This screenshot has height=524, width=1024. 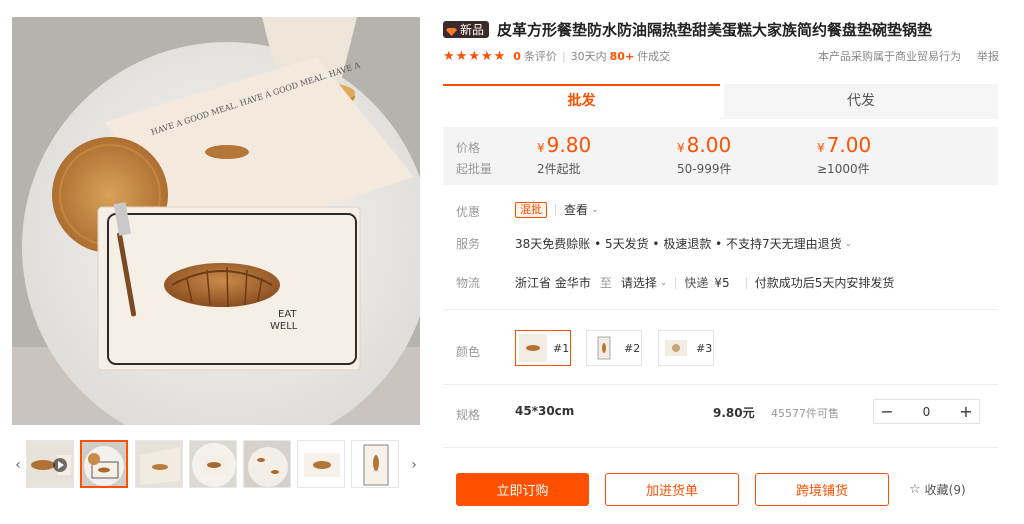 What do you see at coordinates (576, 209) in the screenshot?
I see `view-promo-link: 查看` at bounding box center [576, 209].